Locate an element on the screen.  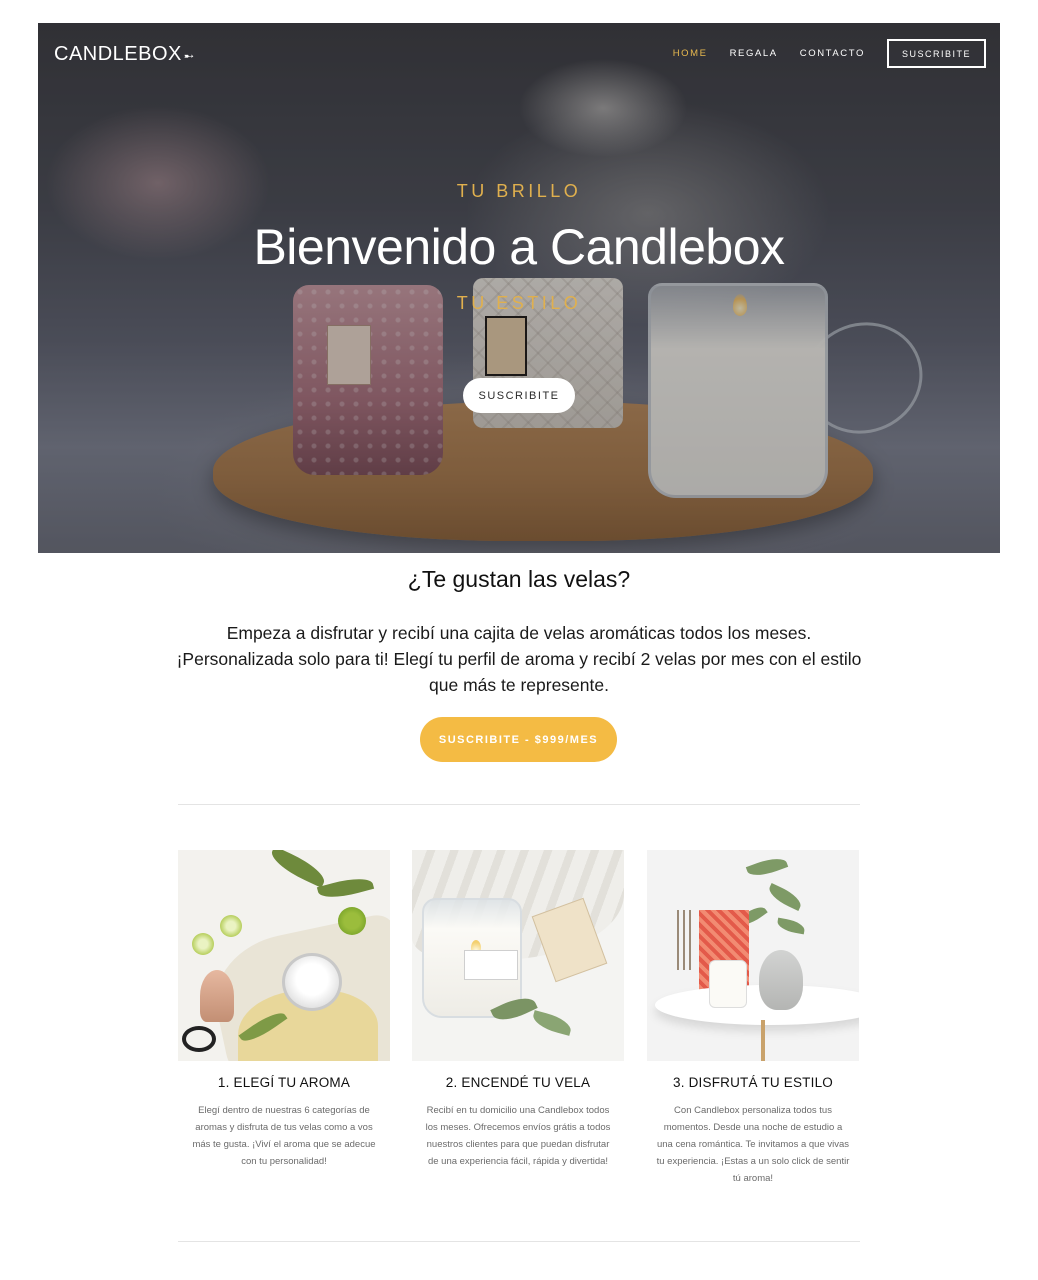
feature-title: 3. DISFRUTÁ TU ESTILO is located at coordinates (753, 1082).